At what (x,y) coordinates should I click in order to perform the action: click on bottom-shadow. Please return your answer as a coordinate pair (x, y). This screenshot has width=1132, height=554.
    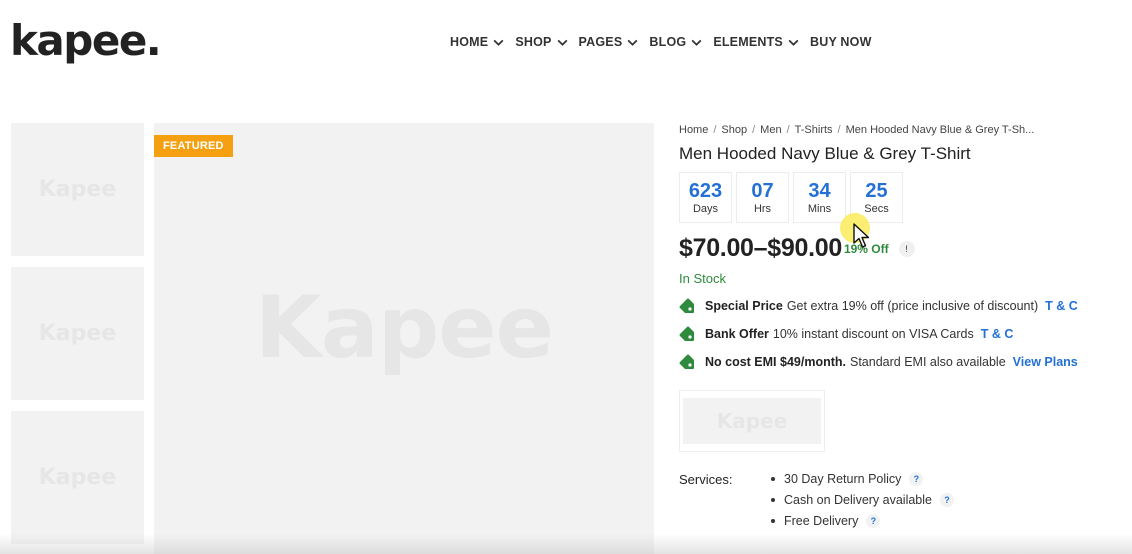
    Looking at the image, I should click on (566, 544).